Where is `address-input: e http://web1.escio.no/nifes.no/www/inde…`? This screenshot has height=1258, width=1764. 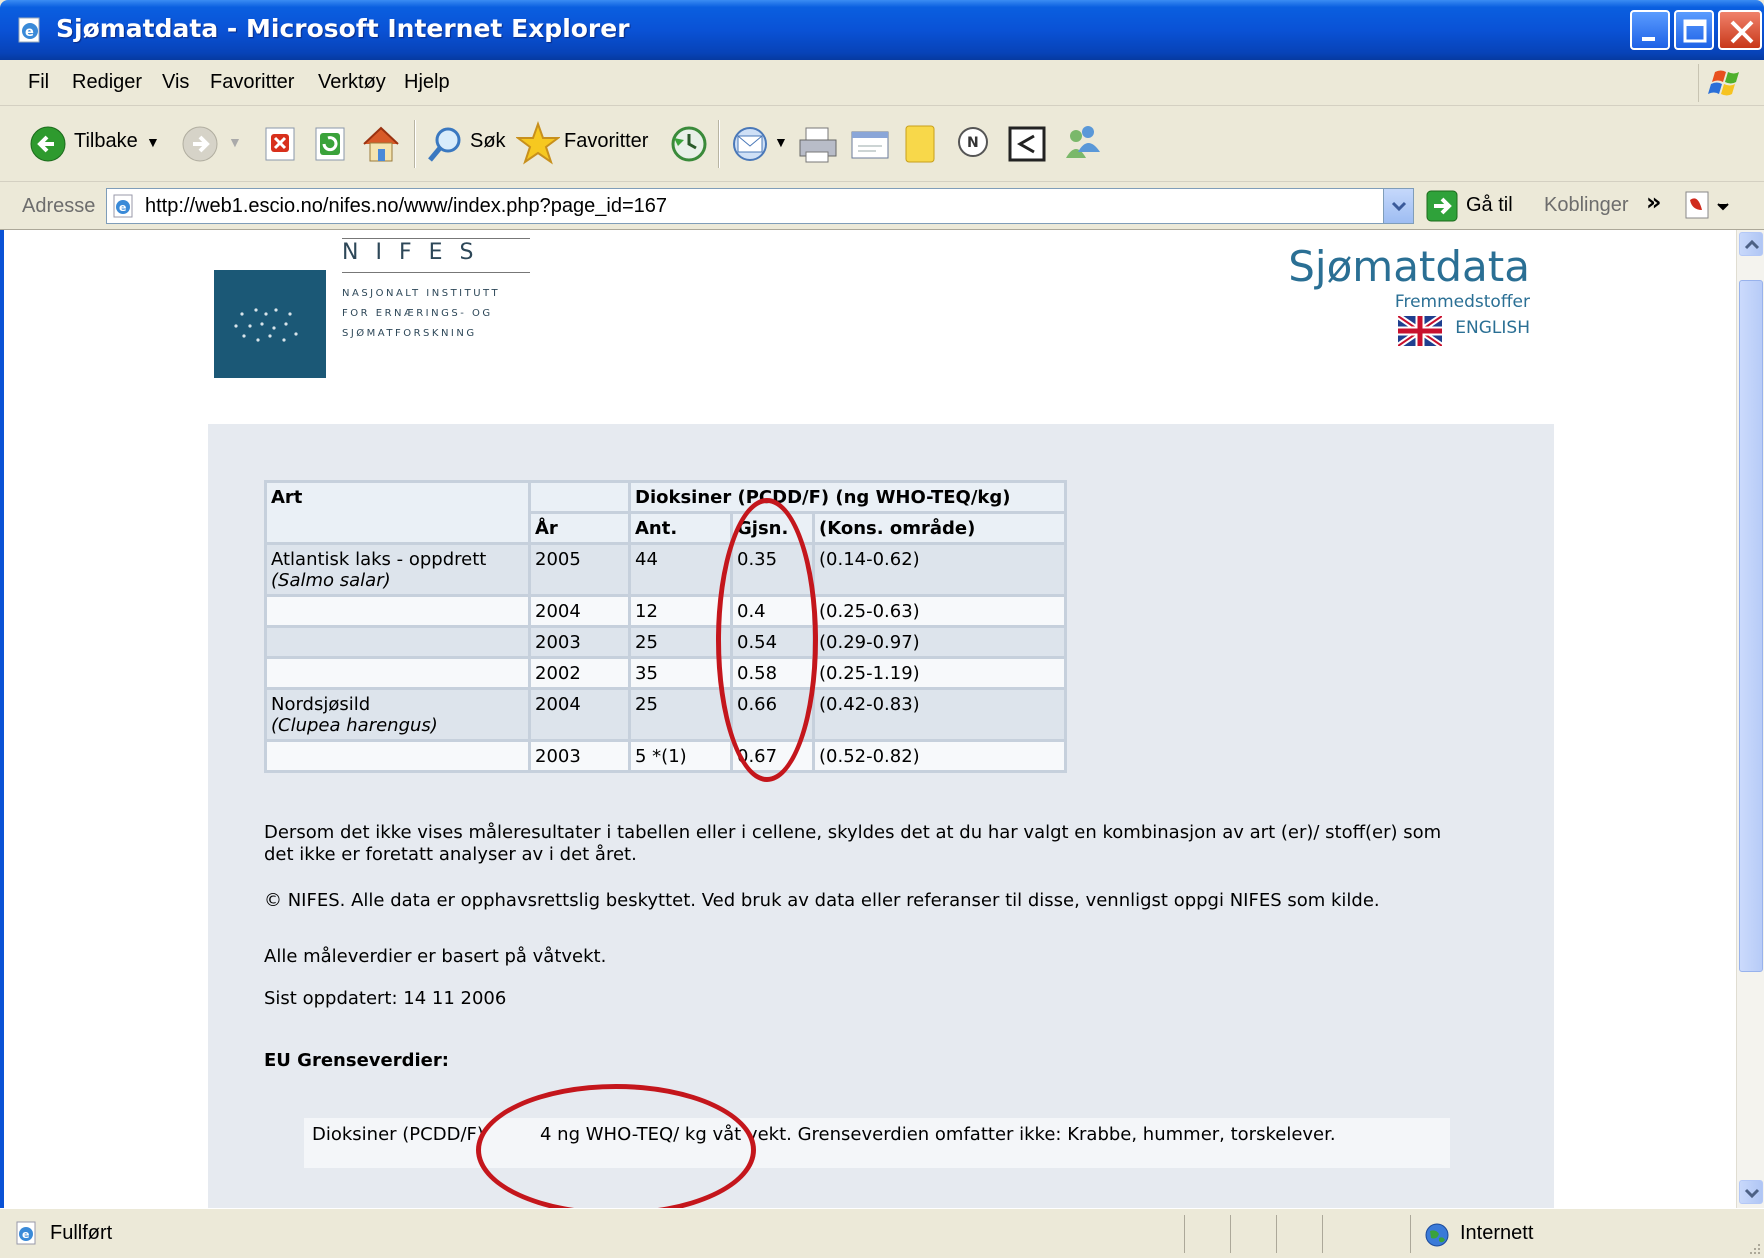
address-input: e http://web1.escio.no/nifes.no/www/inde… is located at coordinates (760, 206).